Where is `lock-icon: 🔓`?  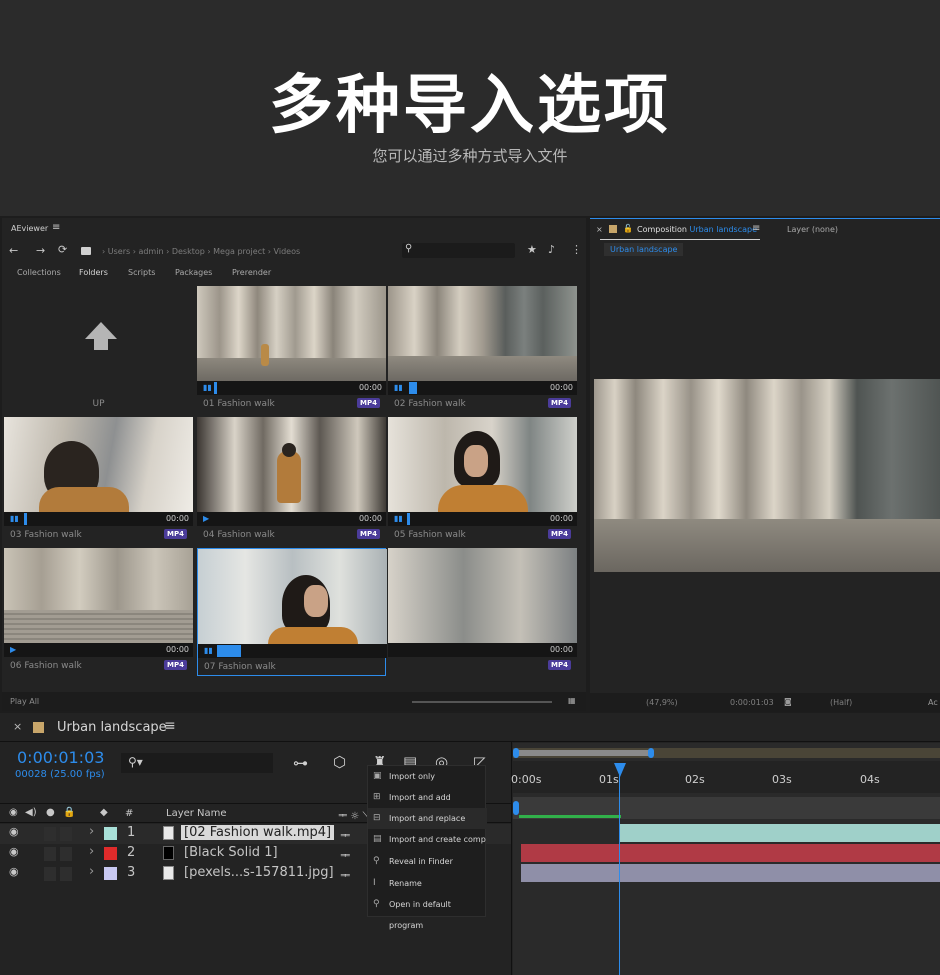
lock-icon: 🔓 is located at coordinates (628, 228).